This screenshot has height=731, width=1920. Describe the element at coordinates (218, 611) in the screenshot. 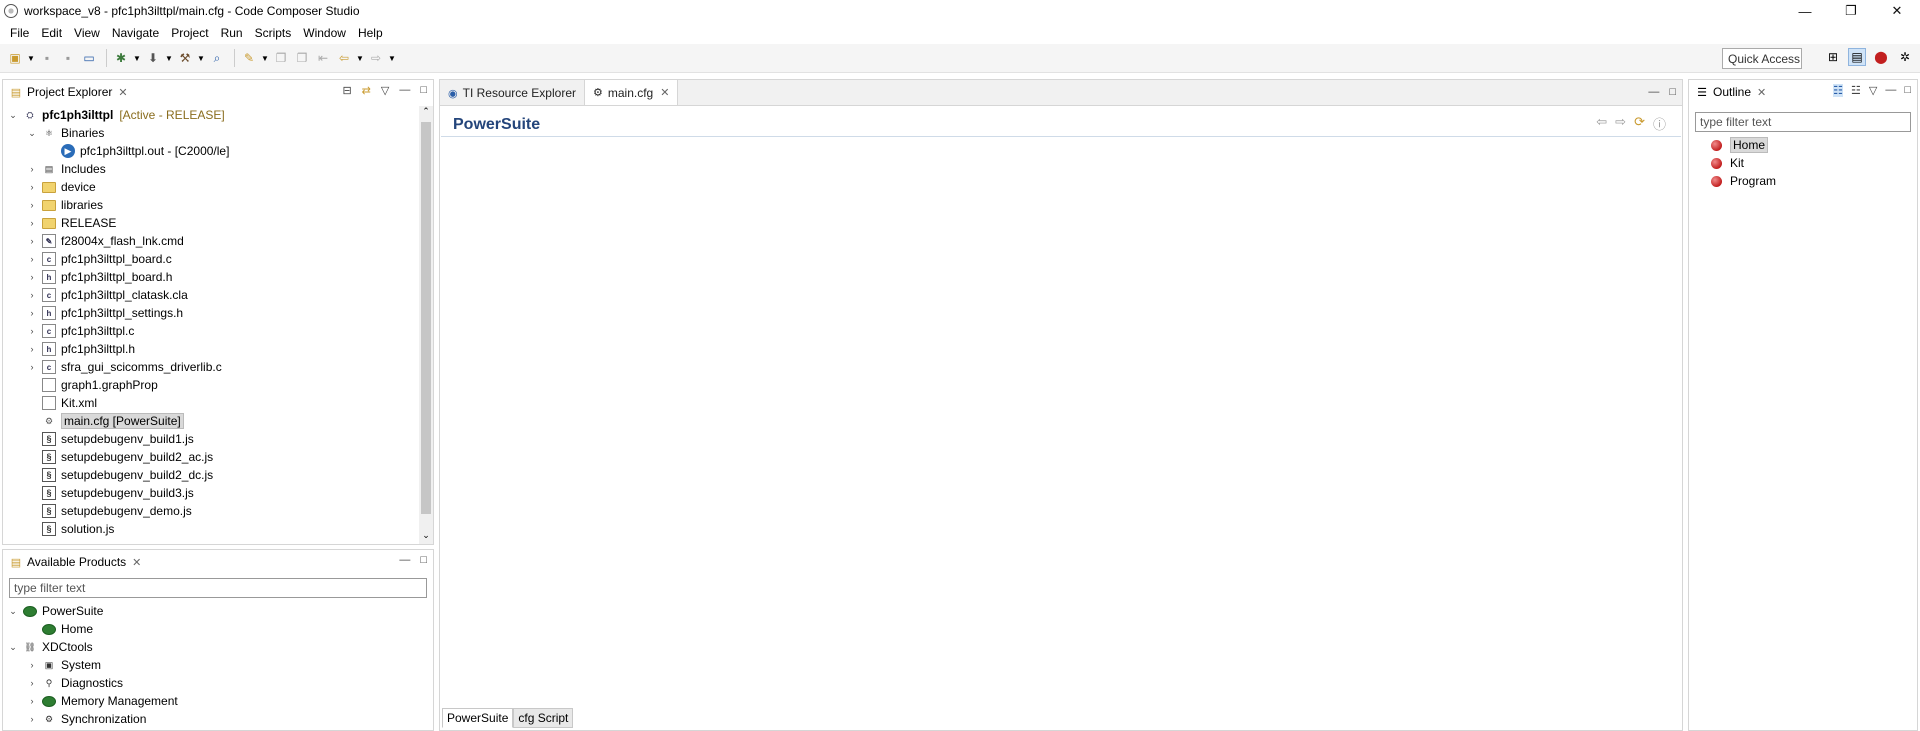

I see `product-item: ⌄ PowerSuite` at that location.